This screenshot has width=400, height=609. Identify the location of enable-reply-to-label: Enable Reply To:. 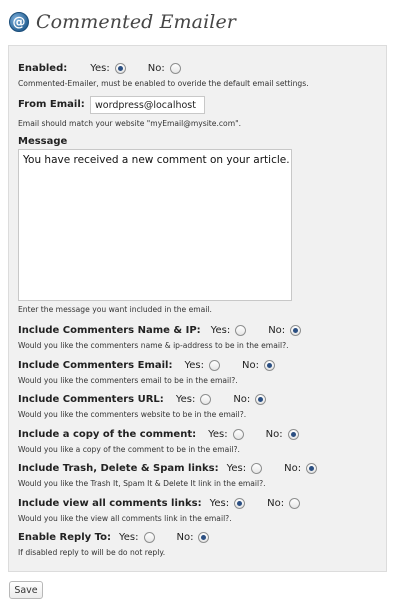
(64, 537).